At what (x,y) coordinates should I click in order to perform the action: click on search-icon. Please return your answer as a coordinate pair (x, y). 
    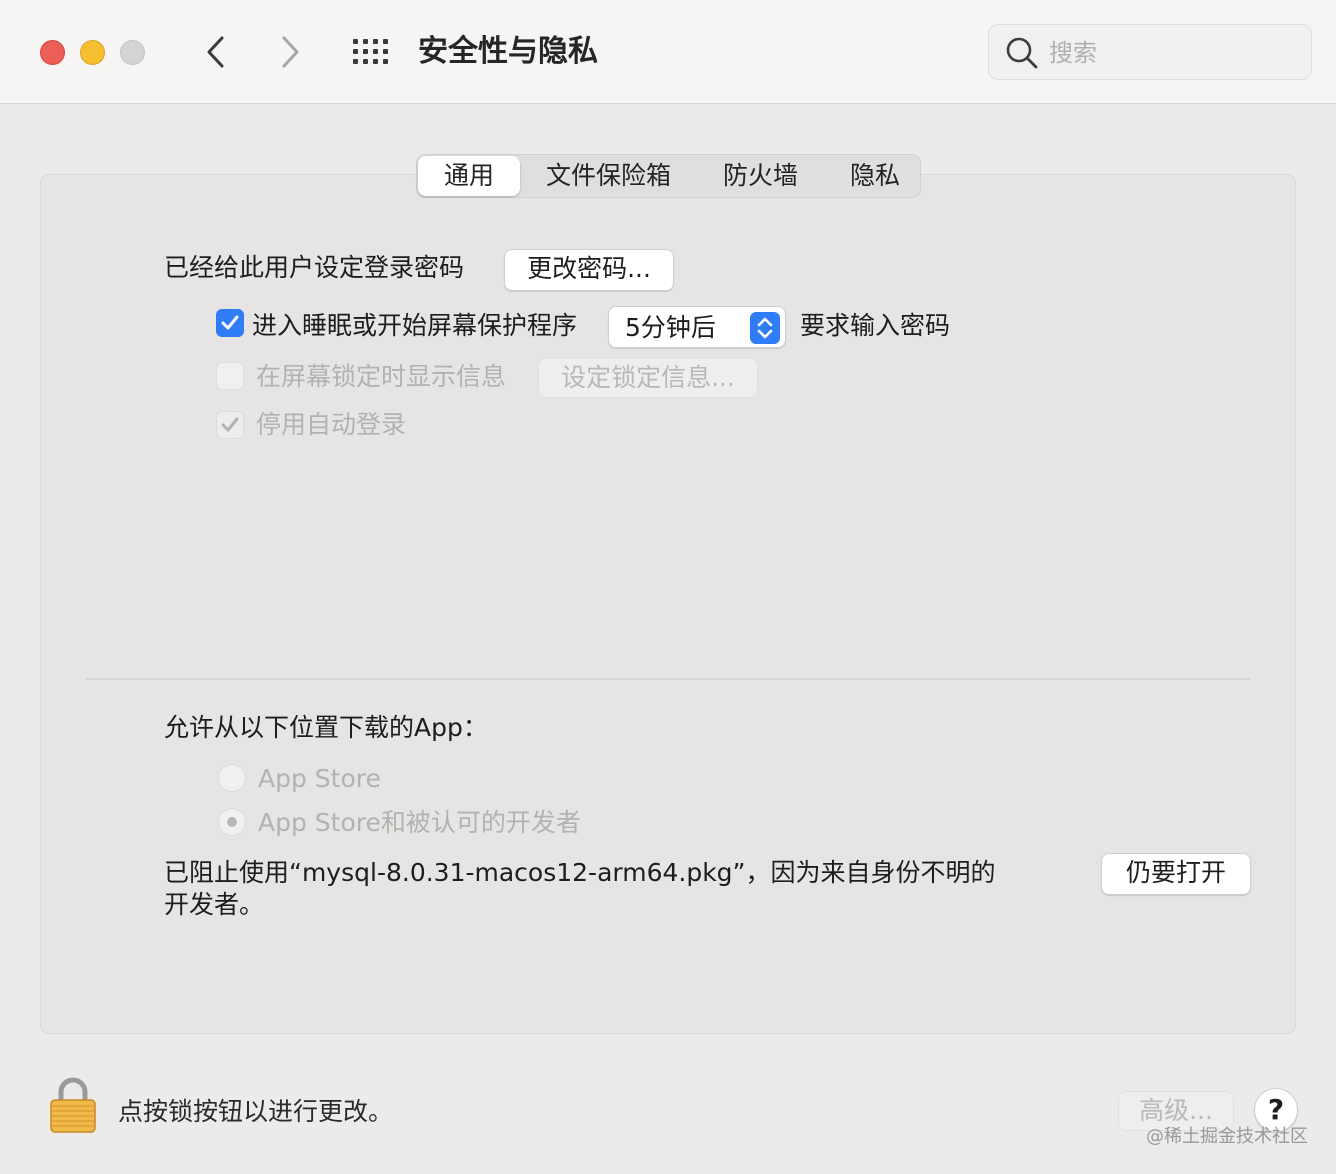
    Looking at the image, I should click on (1022, 53).